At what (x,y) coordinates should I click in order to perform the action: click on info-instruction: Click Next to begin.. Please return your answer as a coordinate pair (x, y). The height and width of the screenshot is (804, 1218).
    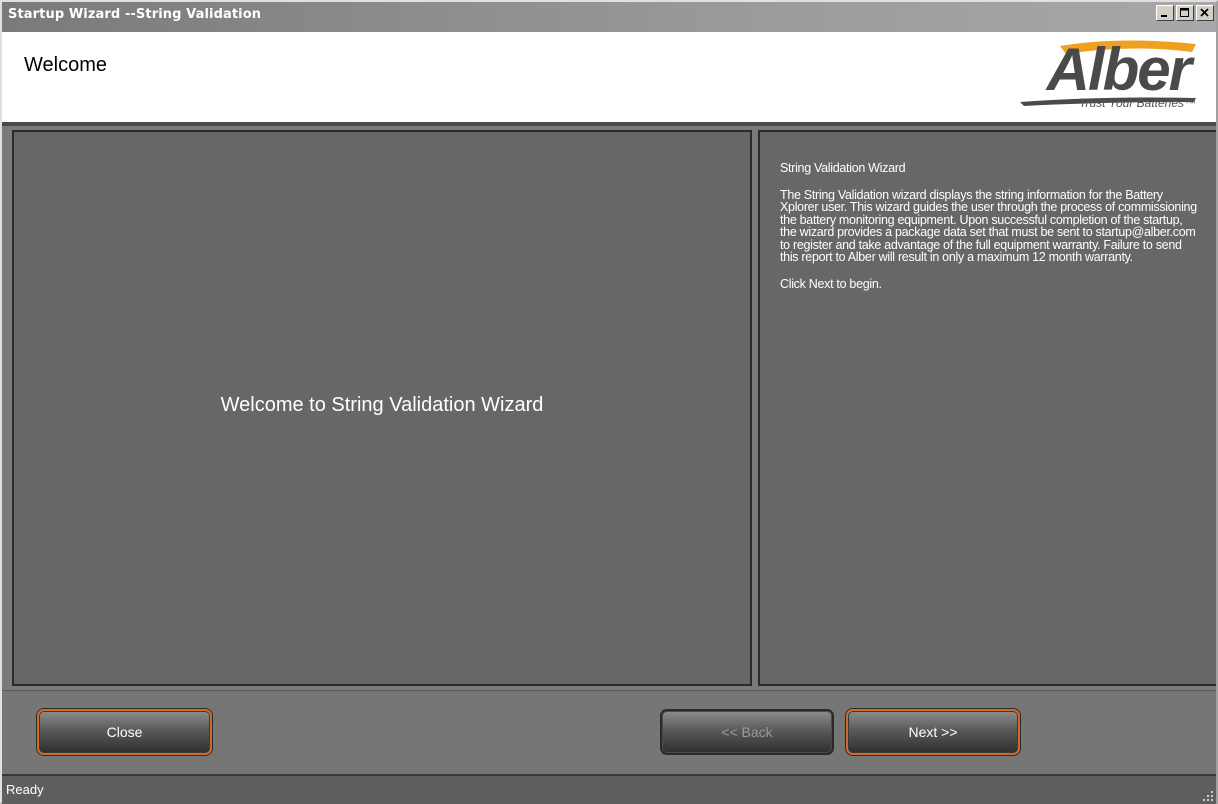
    Looking at the image, I should click on (831, 283).